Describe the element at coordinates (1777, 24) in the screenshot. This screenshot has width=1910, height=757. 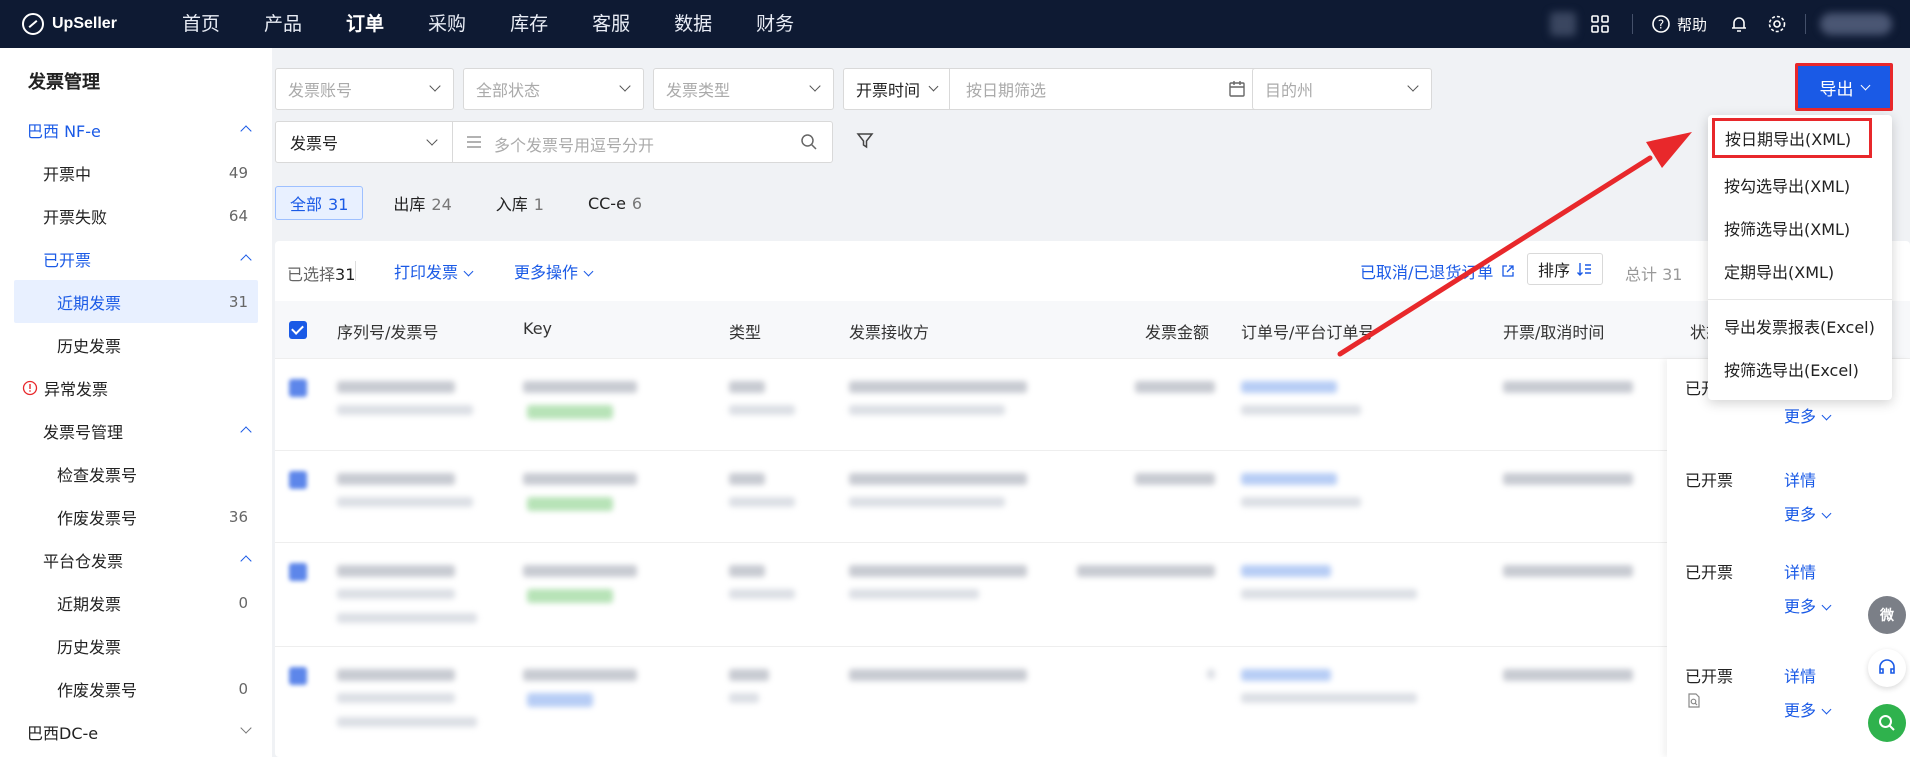
I see `gear-icon` at that location.